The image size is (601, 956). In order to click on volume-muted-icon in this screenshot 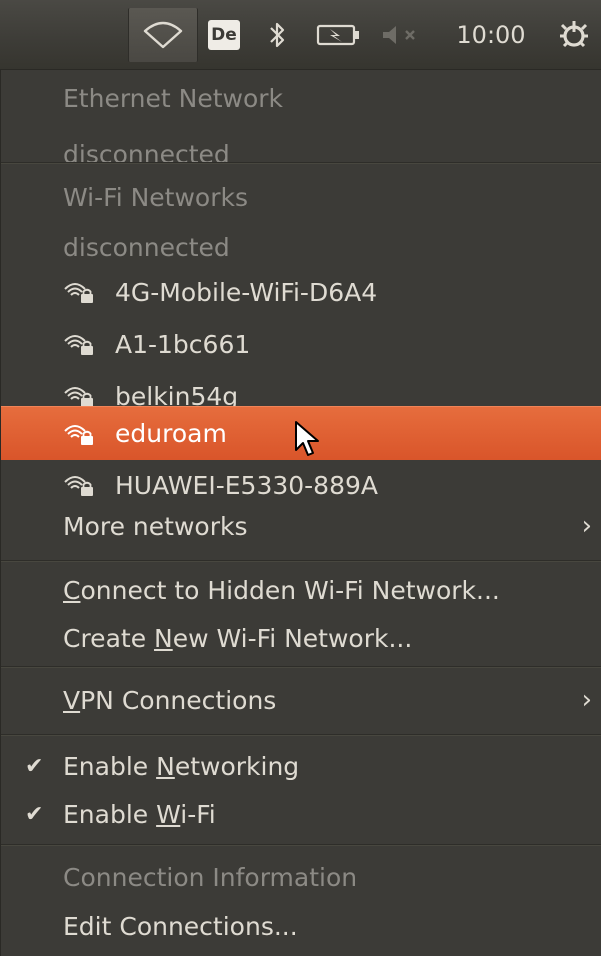, I will do `click(399, 35)`.